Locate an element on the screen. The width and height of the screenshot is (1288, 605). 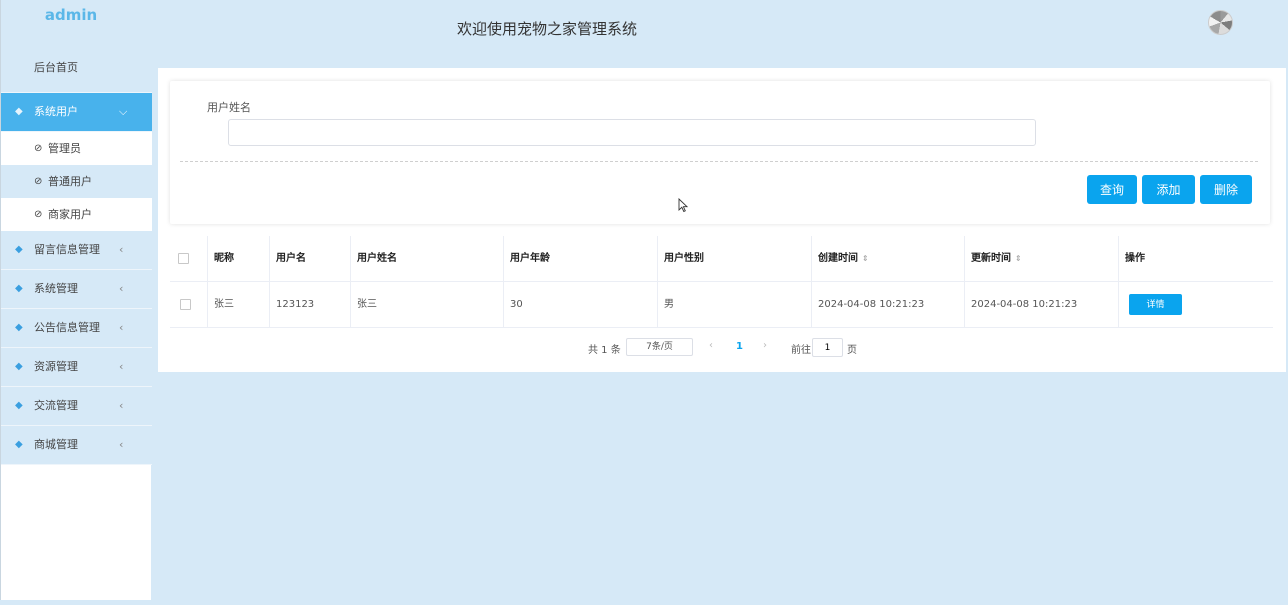
row-checkbox is located at coordinates (185, 304).